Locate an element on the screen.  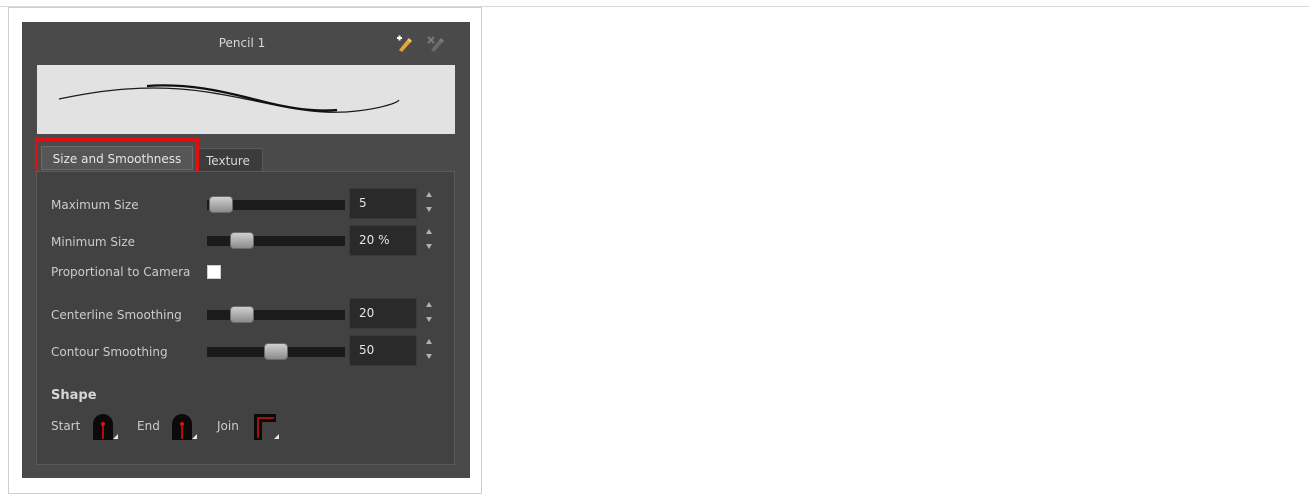
contour-smoothing-slider is located at coordinates (276, 351).